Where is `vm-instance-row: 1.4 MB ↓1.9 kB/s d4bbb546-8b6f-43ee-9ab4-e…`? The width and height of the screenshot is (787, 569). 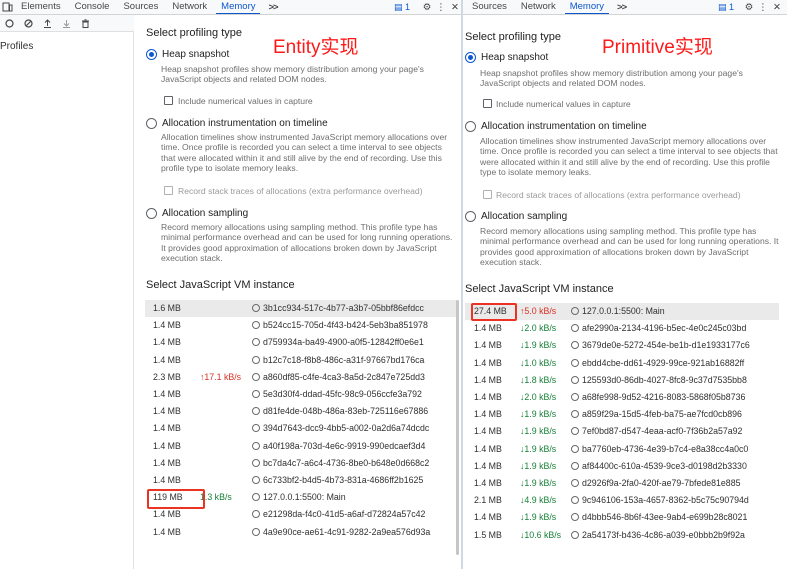
vm-instance-row: 1.4 MB ↓1.9 kB/s d4bbb546-8b6f-43ee-9ab4-e… is located at coordinates (622, 517).